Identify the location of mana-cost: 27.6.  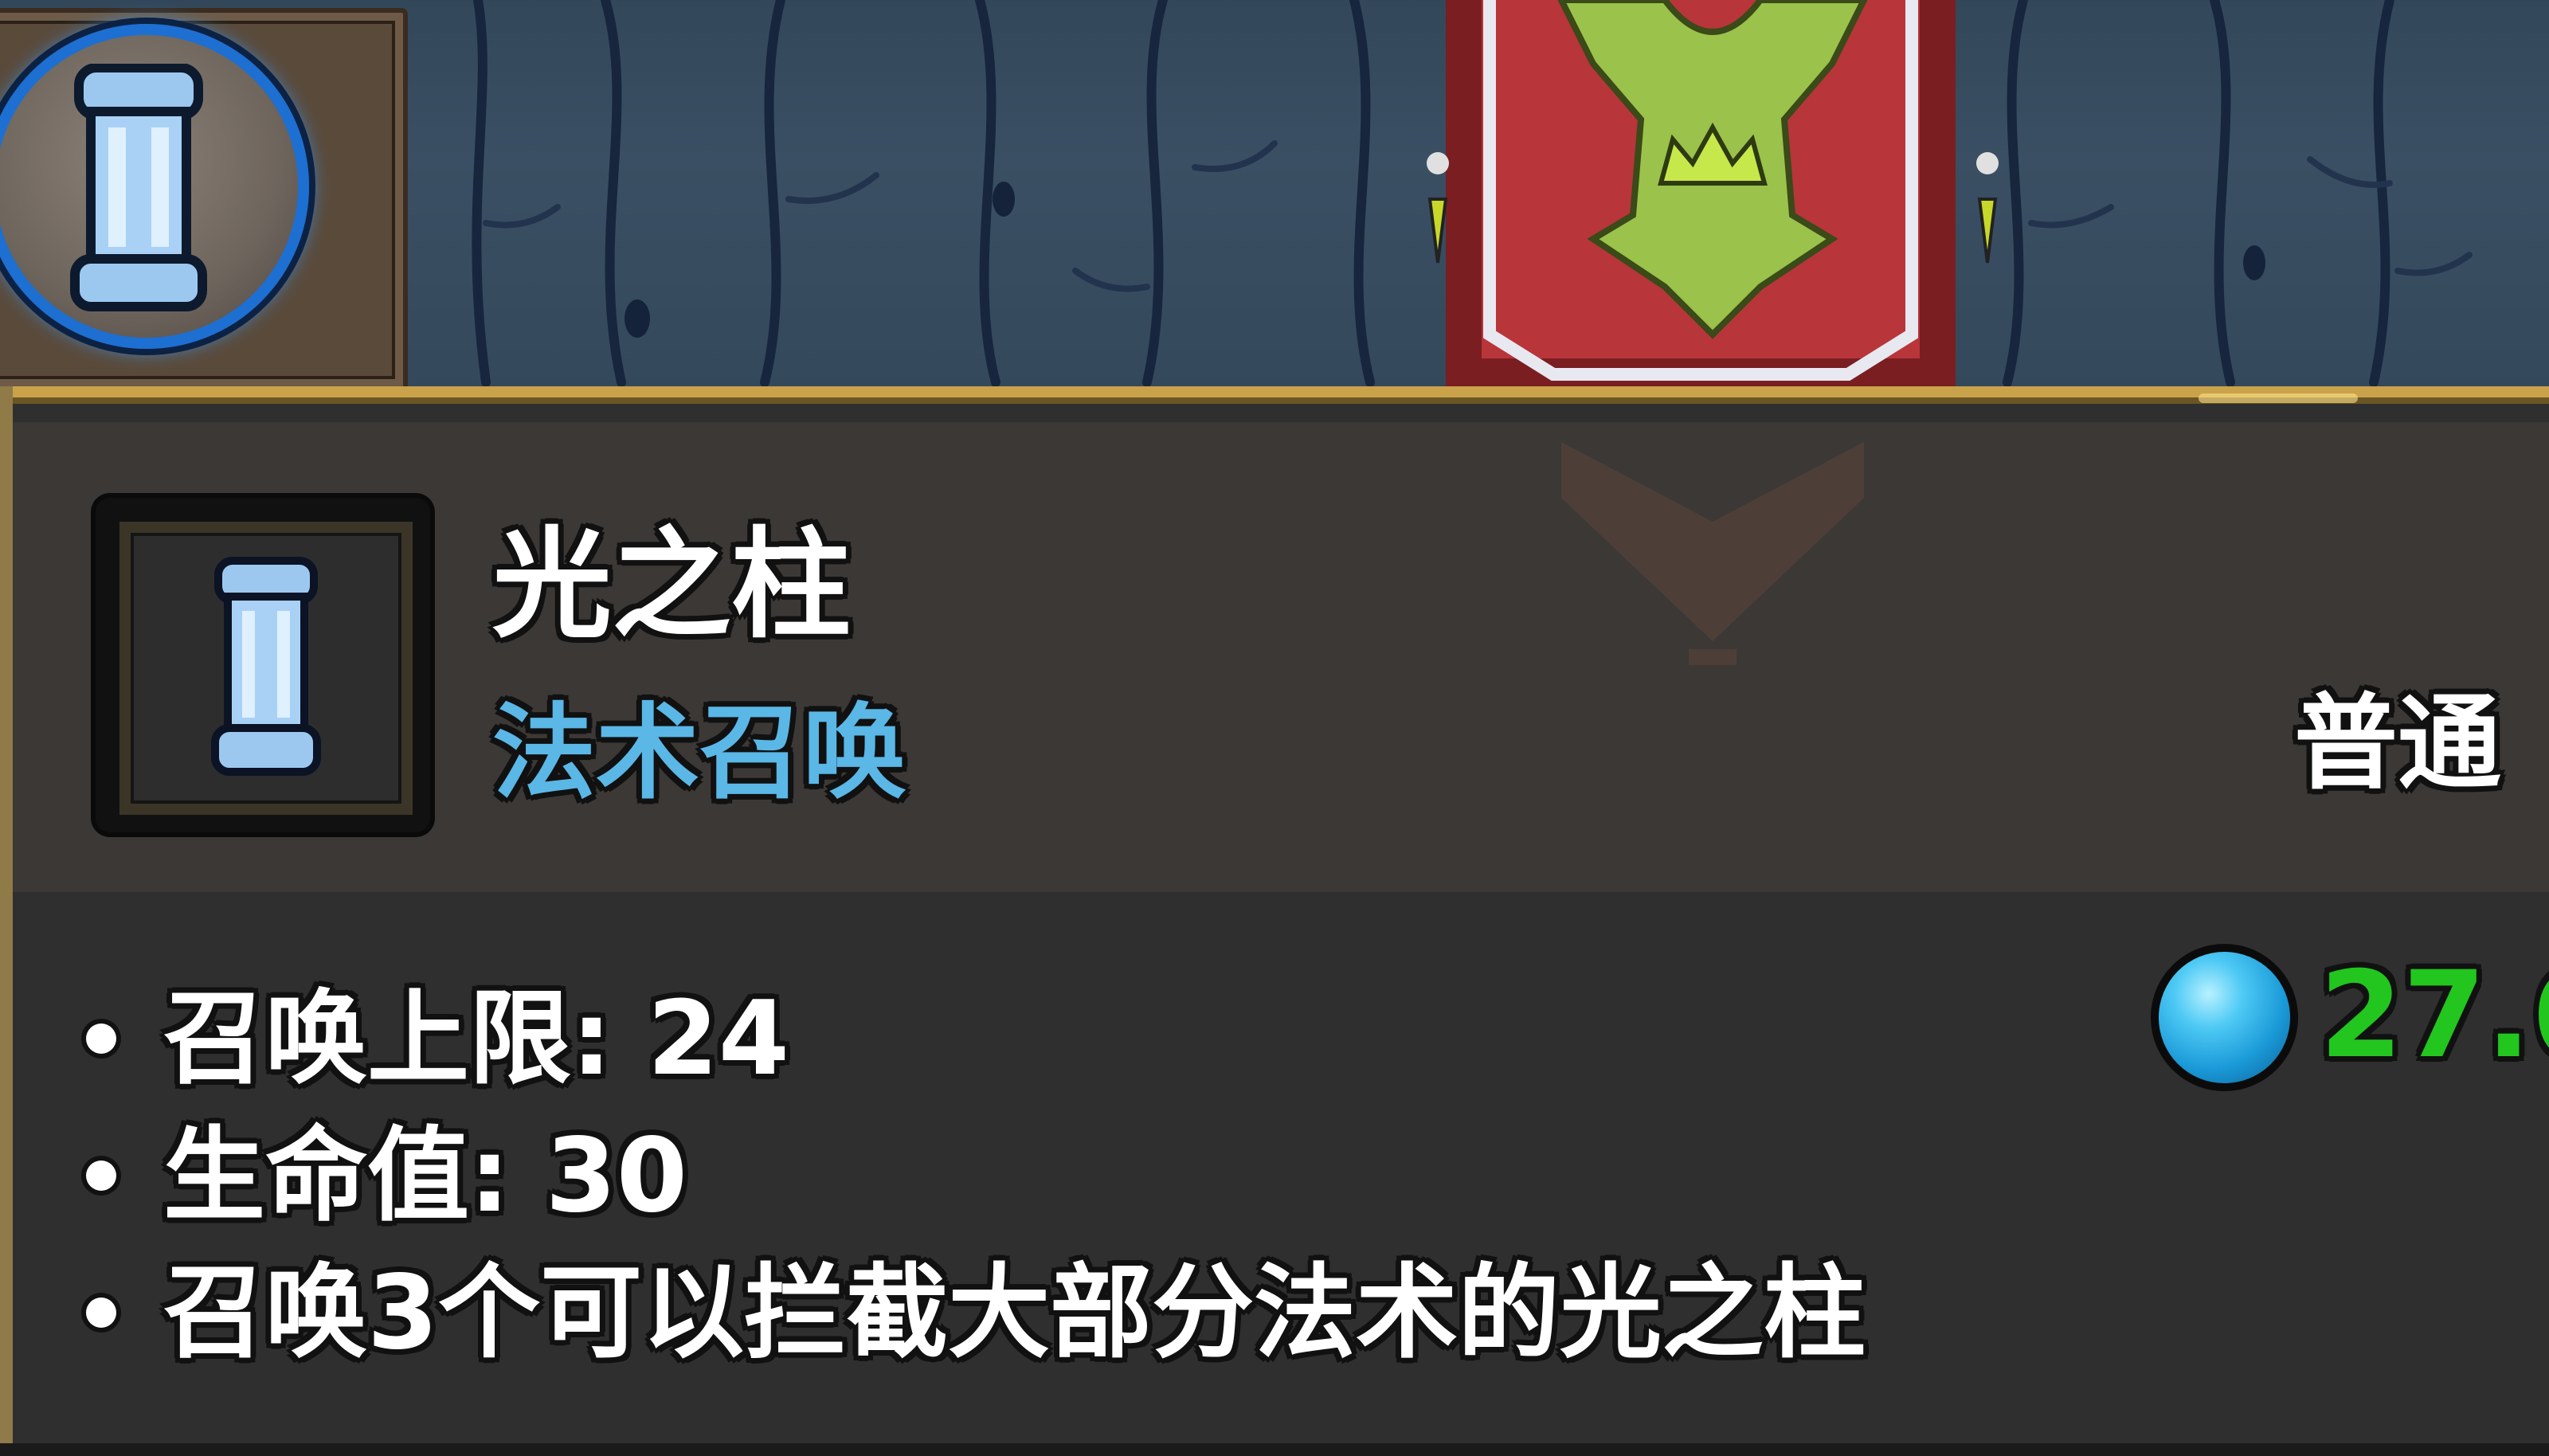
(2434, 1015).